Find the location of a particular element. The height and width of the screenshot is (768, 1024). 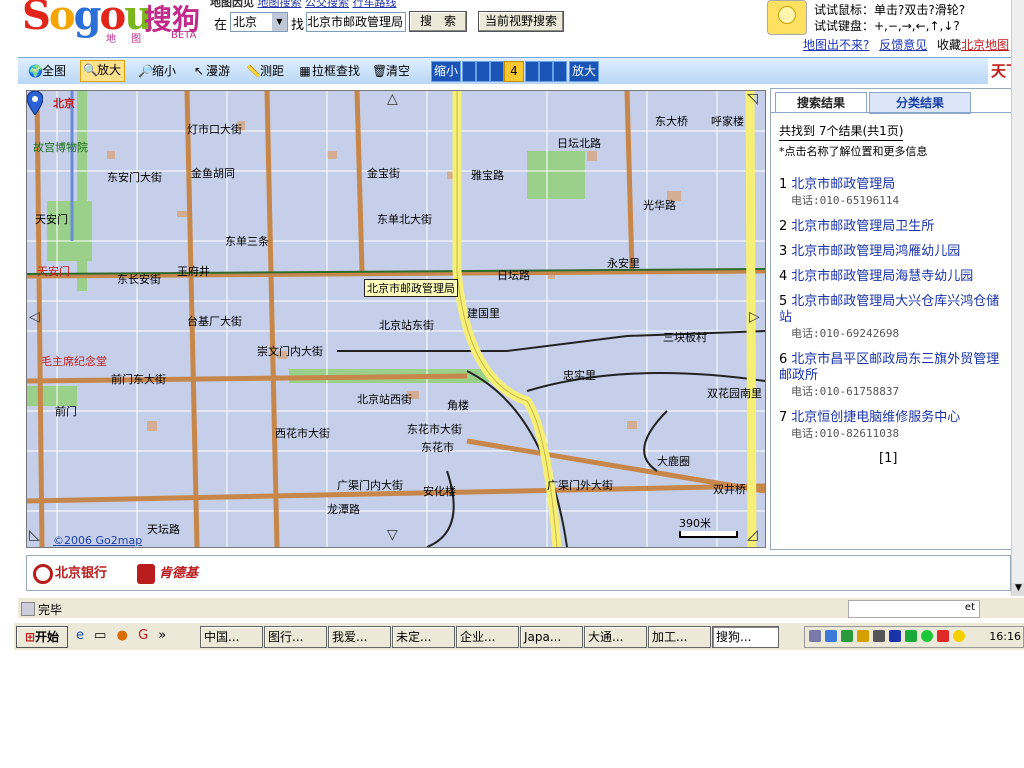

page-status-icon is located at coordinates (28, 609).